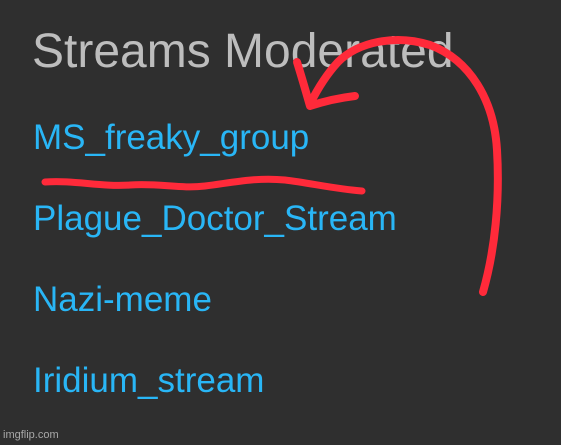  I want to click on stream-link-plague-doctor-stream: Plague_Doctor_Stream, so click(215, 219).